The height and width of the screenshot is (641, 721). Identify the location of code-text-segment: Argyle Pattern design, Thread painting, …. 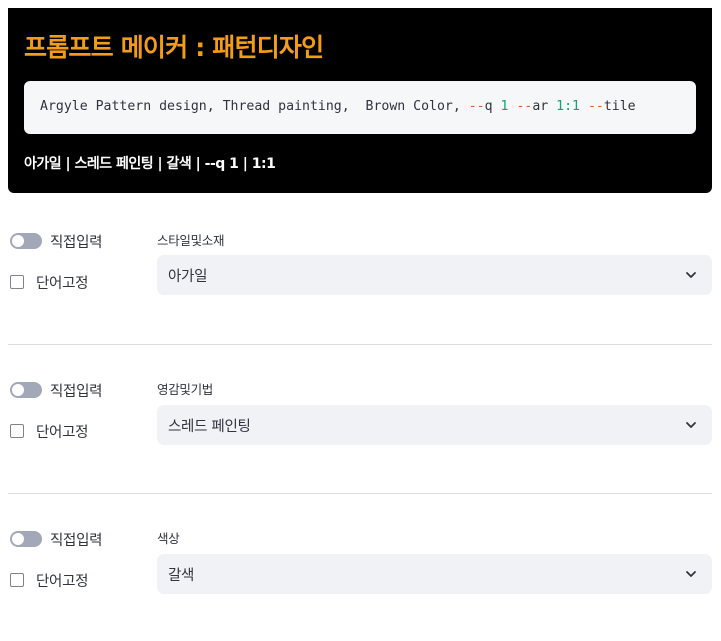
(254, 106).